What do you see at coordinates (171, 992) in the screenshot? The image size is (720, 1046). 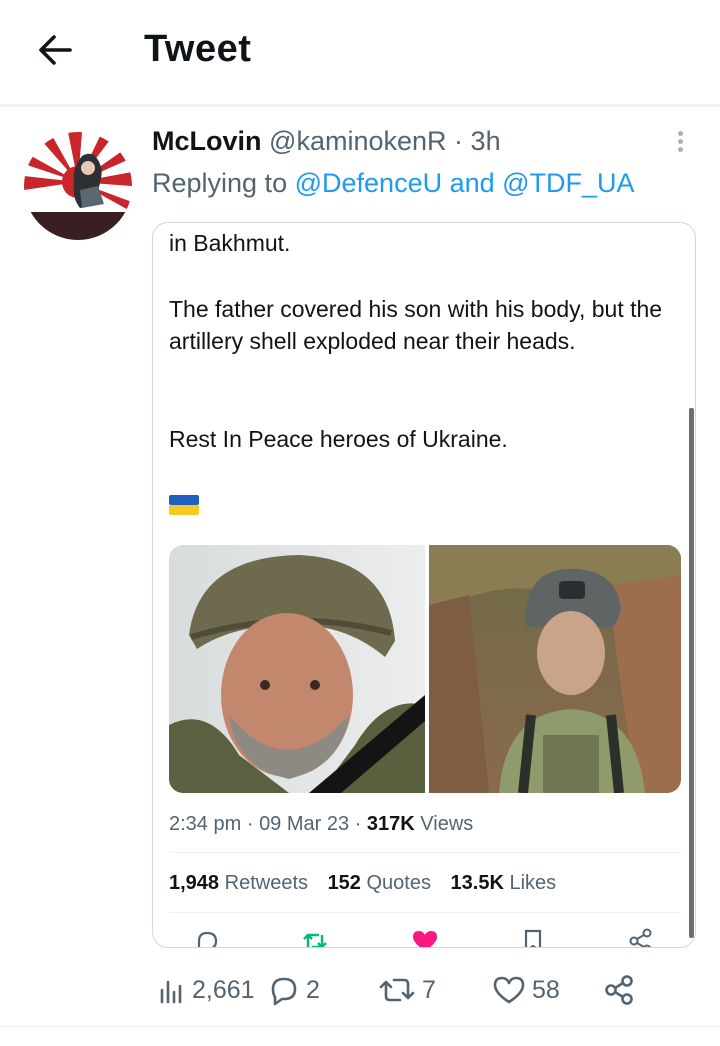 I see `analytics-icon` at bounding box center [171, 992].